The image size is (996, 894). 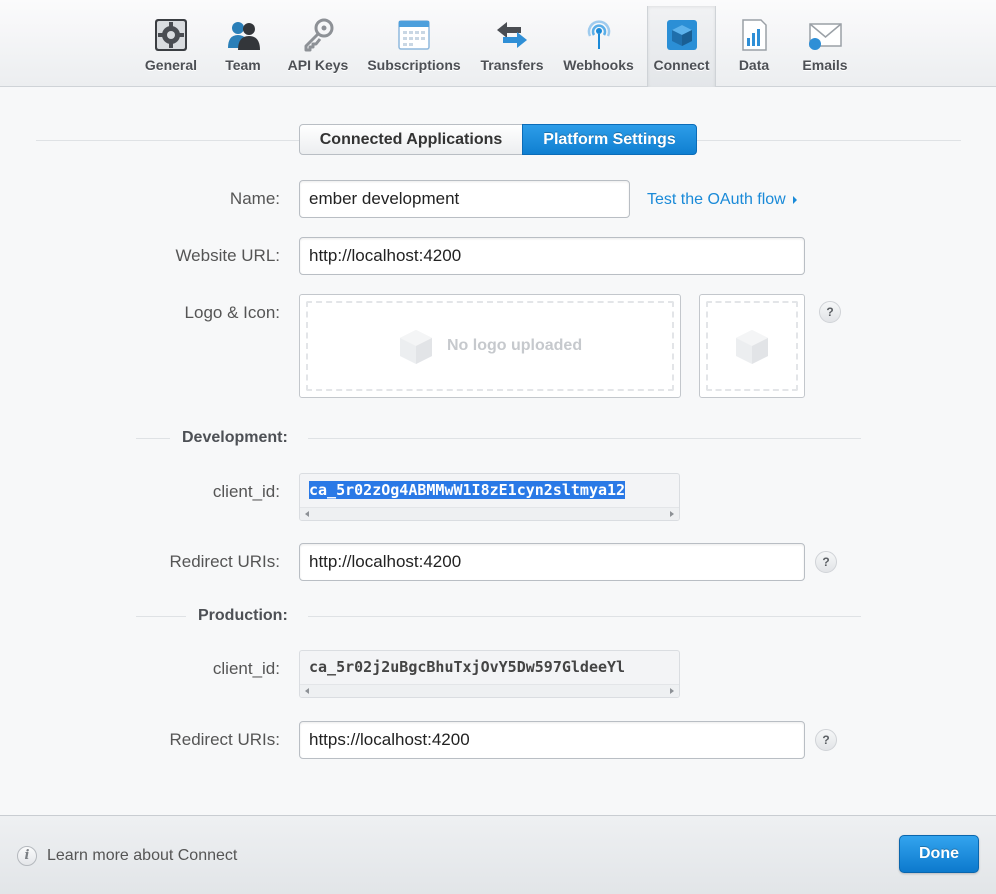 What do you see at coordinates (939, 854) in the screenshot?
I see `done-button: Done` at bounding box center [939, 854].